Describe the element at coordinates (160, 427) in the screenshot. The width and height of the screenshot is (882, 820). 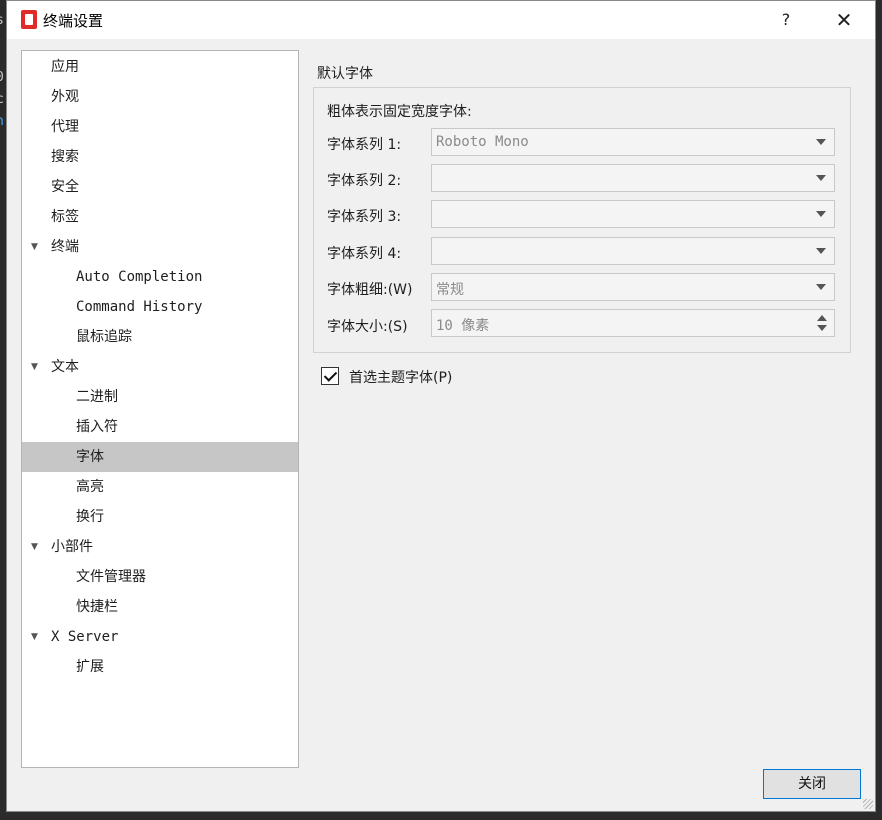
I see `tree-item-caret: 插入符` at that location.